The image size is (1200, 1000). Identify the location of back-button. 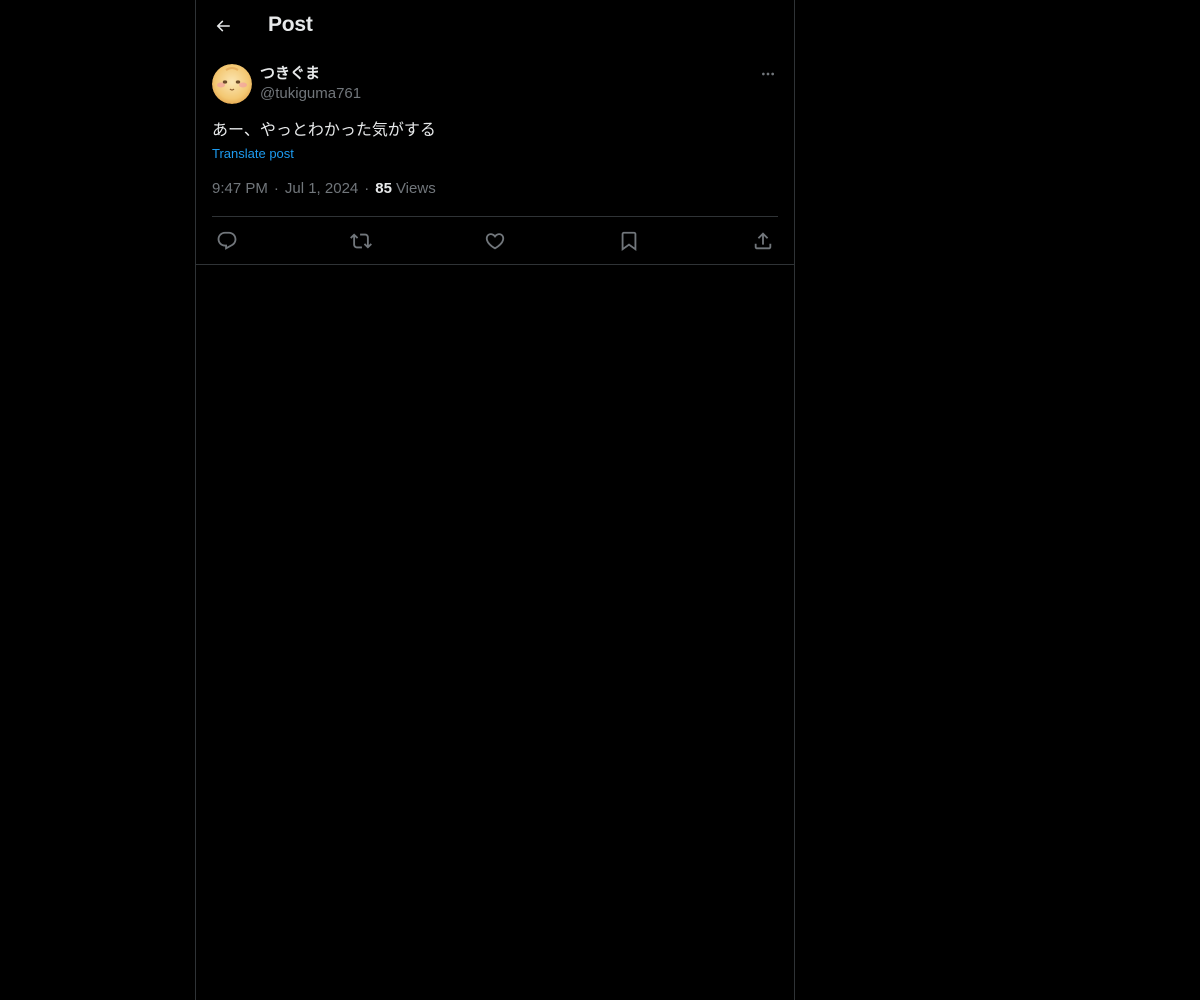
(223, 26).